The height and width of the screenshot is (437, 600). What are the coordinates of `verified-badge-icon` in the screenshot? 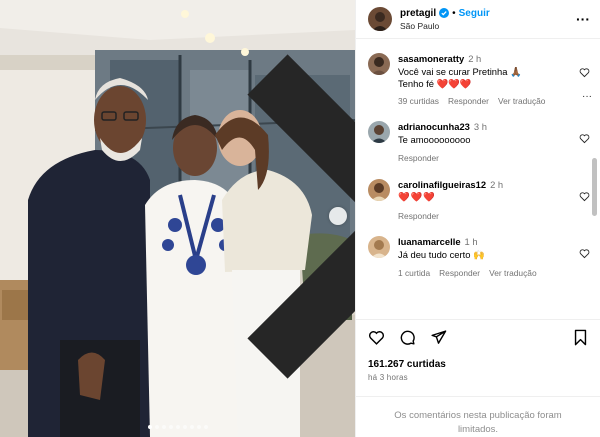 It's located at (444, 13).